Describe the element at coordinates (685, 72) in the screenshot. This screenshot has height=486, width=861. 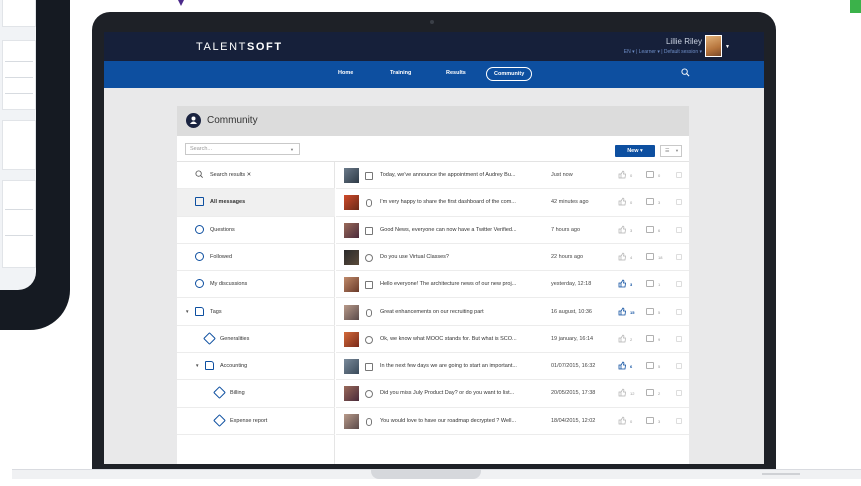
I see `search-icon` at that location.